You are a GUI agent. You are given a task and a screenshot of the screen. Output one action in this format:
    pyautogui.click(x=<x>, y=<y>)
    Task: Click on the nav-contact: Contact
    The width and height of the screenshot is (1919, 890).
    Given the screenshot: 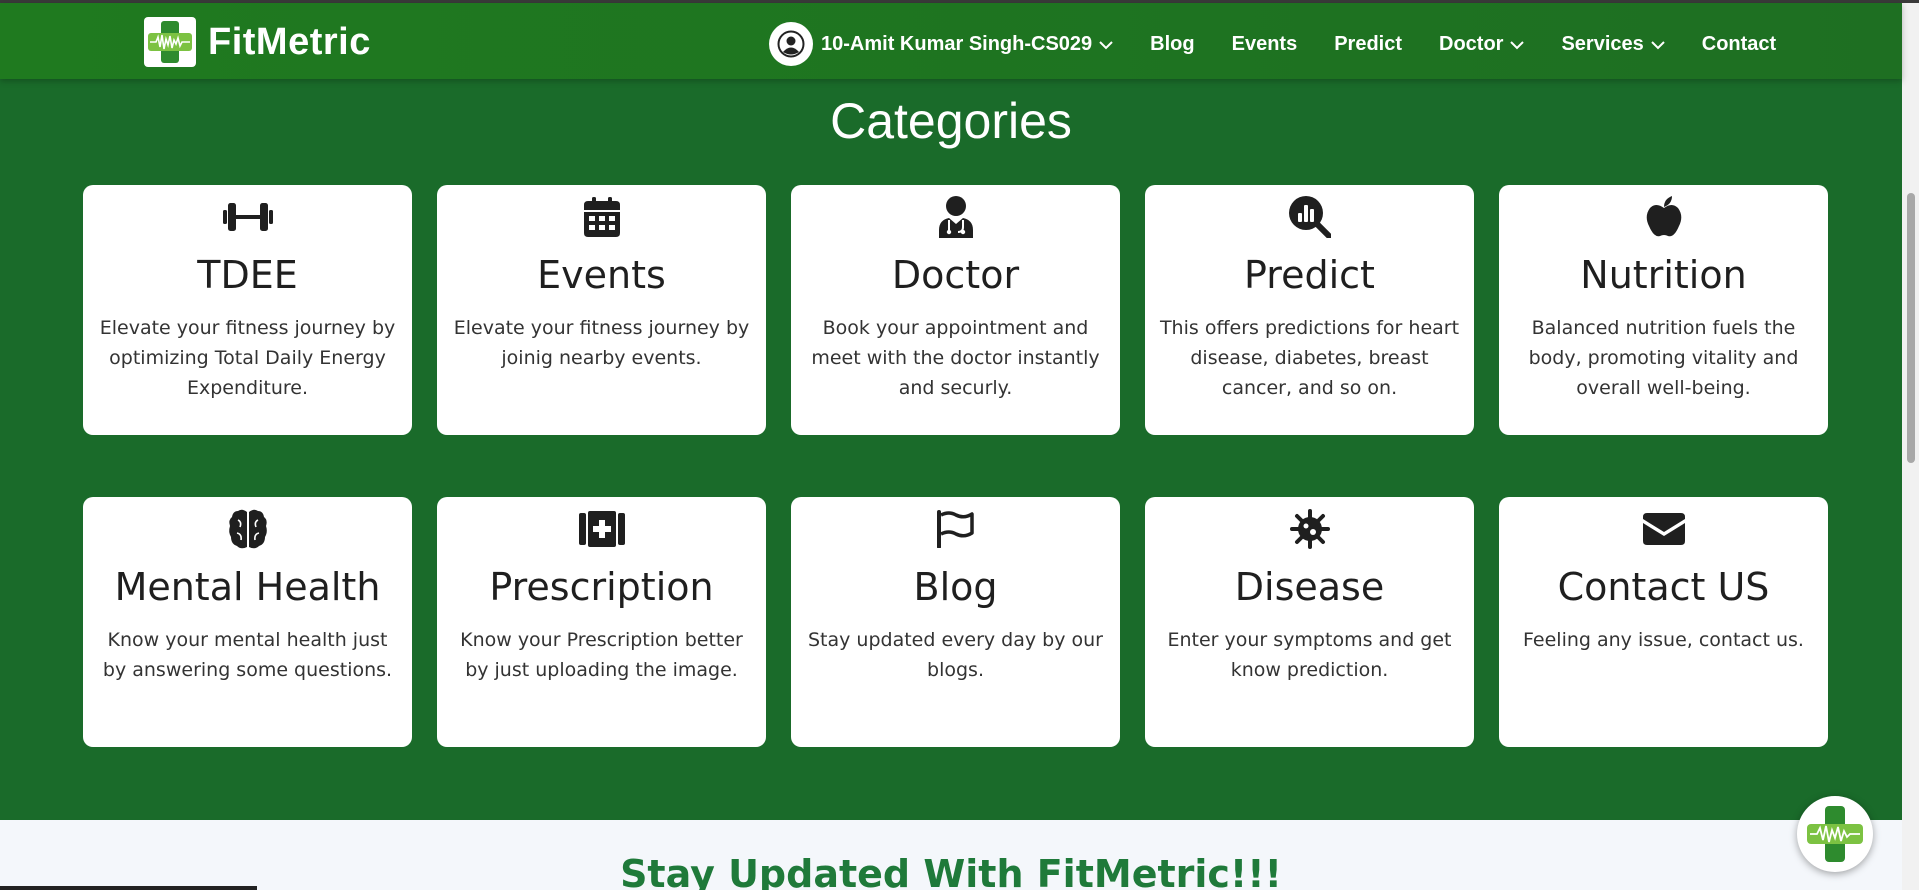 What is the action you would take?
    pyautogui.click(x=1739, y=44)
    